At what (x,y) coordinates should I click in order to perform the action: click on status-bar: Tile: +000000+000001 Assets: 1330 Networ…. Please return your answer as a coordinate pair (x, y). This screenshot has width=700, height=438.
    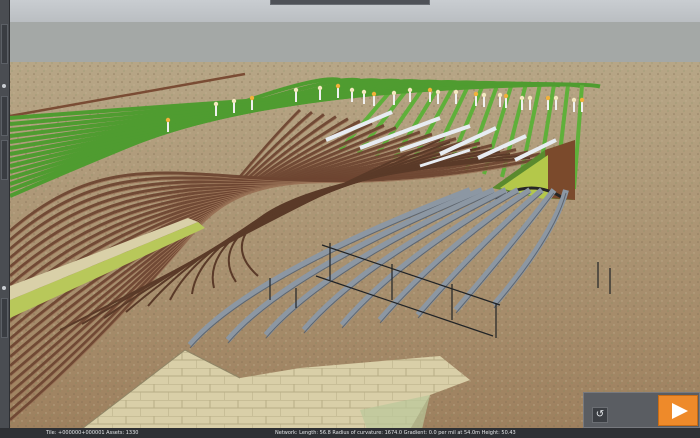
    Looking at the image, I should click on (350, 433).